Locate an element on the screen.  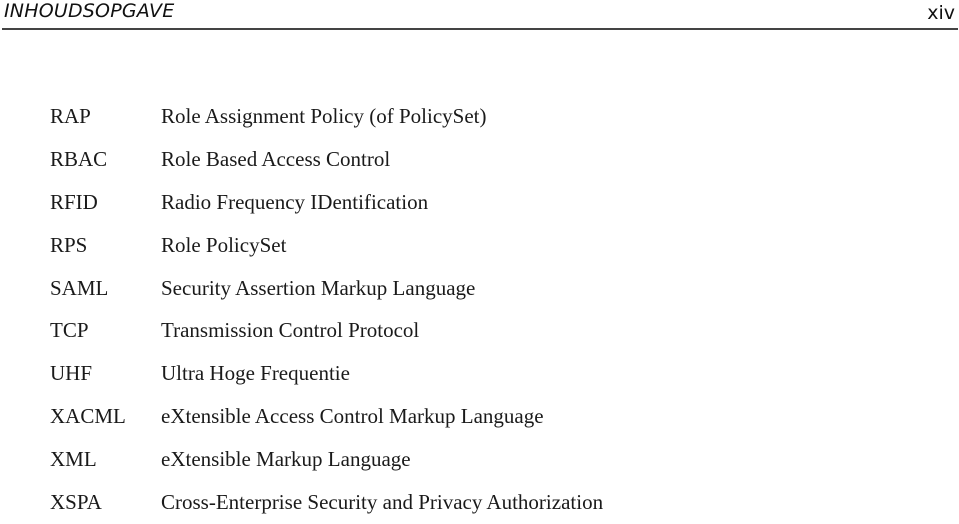
abbreviation: RPS is located at coordinates (69, 244).